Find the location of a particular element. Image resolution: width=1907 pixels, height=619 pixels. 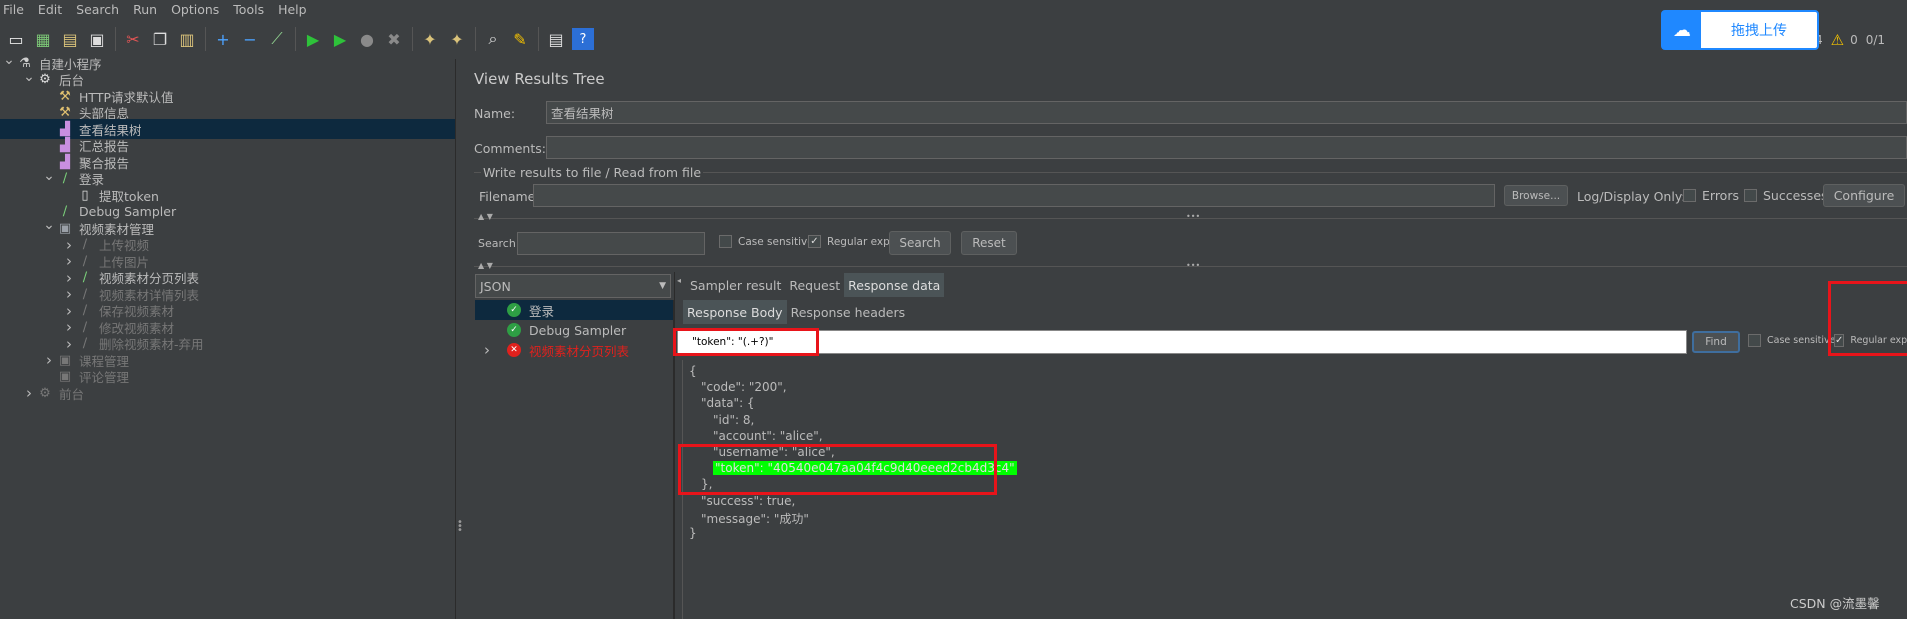

clear-icon: ✦ is located at coordinates (430, 39).